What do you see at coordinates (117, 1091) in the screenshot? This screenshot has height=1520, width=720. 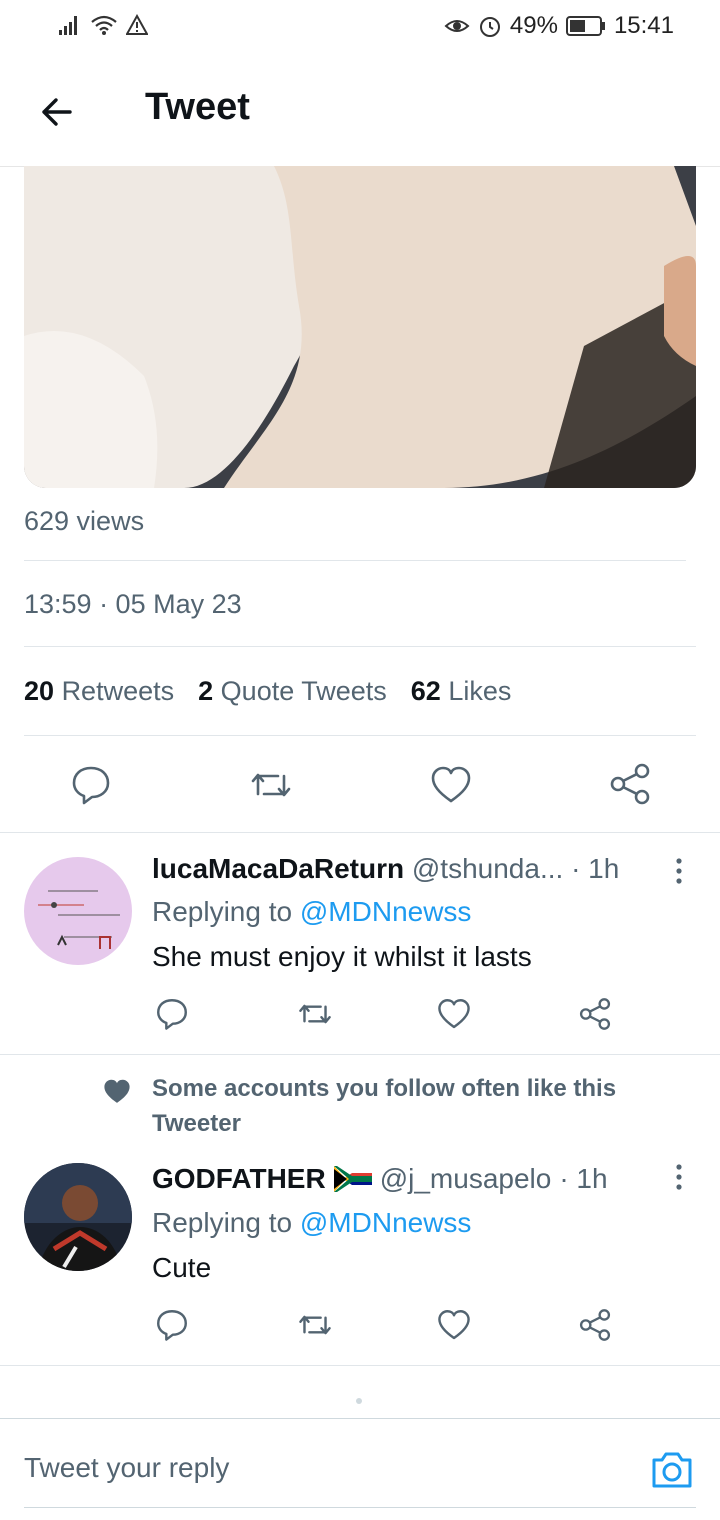 I see `heart-icon` at bounding box center [117, 1091].